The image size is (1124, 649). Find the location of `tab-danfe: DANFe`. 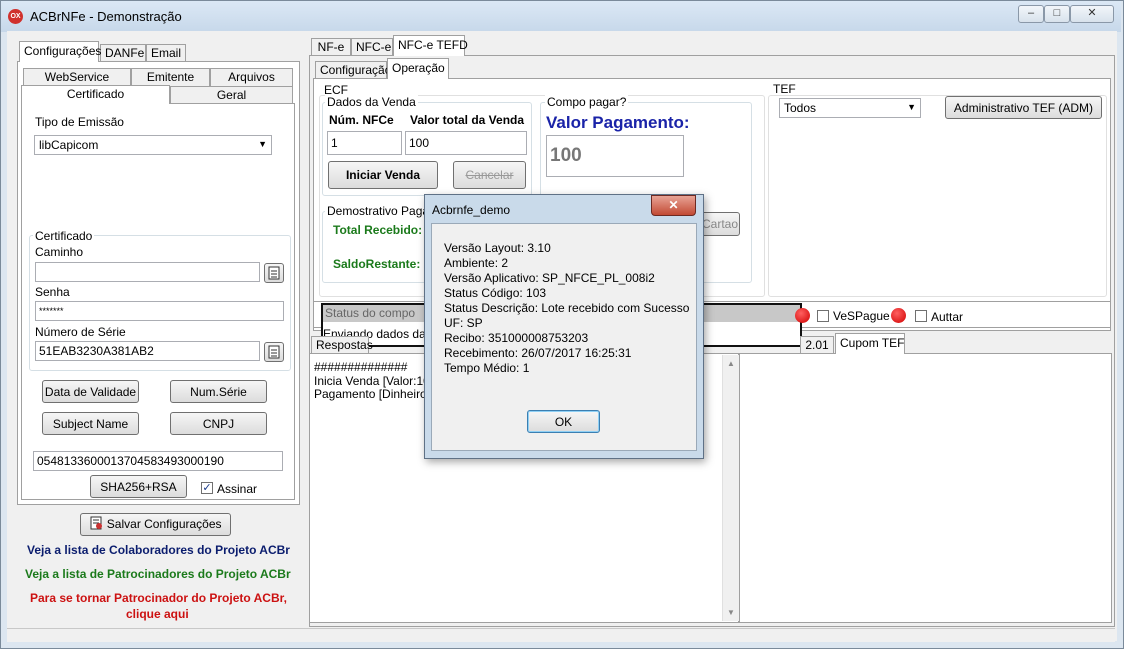

tab-danfe: DANFe is located at coordinates (123, 53).